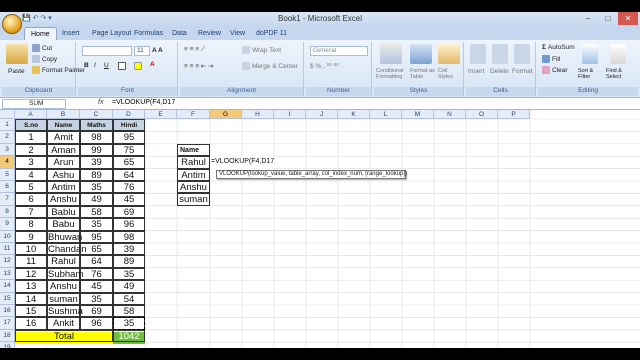 The height and width of the screenshot is (360, 640). I want to click on row-header-16: 16, so click(7, 311).